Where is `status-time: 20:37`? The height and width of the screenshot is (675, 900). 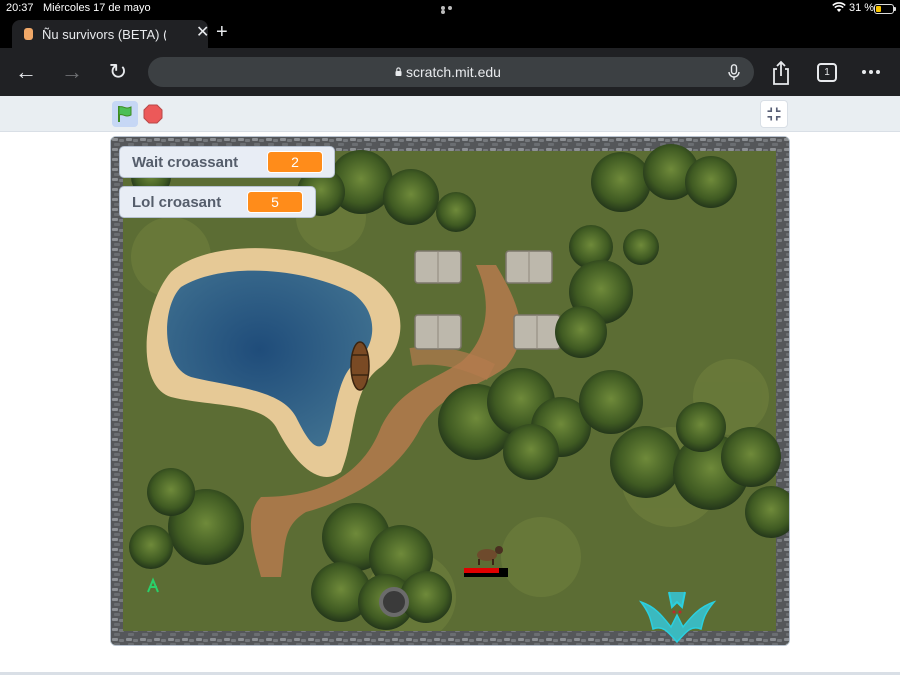
status-time: 20:37 is located at coordinates (20, 8).